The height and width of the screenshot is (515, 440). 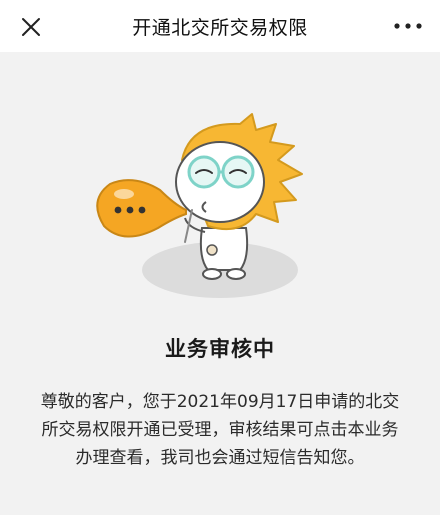 What do you see at coordinates (220, 349) in the screenshot?
I see `status-title: 业务审核中` at bounding box center [220, 349].